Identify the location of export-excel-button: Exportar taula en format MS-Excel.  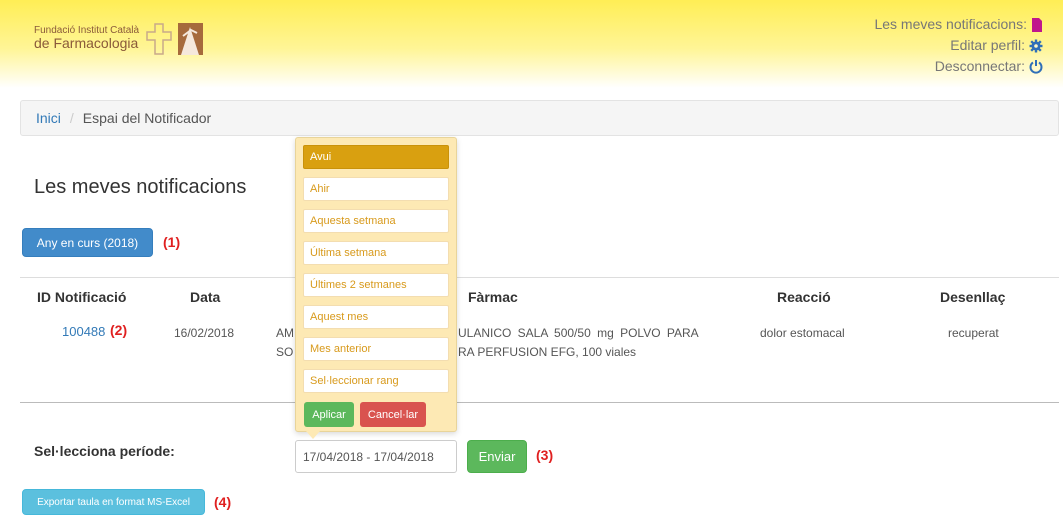
(113, 502).